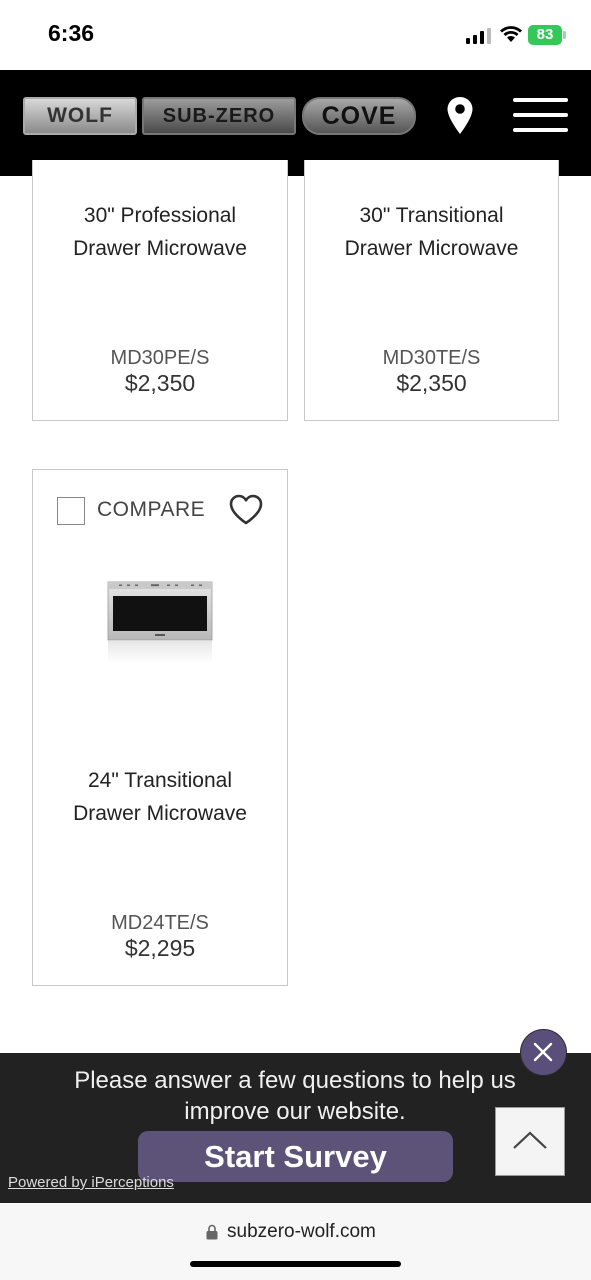  Describe the element at coordinates (160, 625) in the screenshot. I see `microwave-product-image` at that location.